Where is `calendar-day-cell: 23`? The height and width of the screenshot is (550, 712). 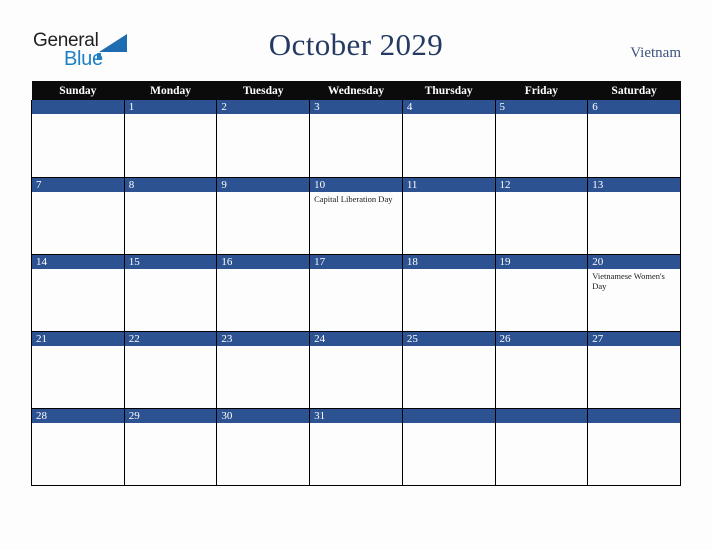 calendar-day-cell: 23 is located at coordinates (263, 370).